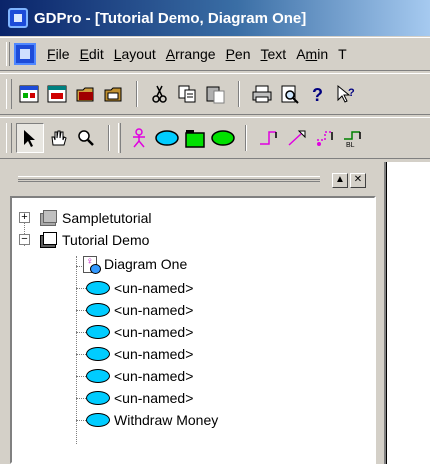  I want to click on extends-icon: BL, so click(353, 138).